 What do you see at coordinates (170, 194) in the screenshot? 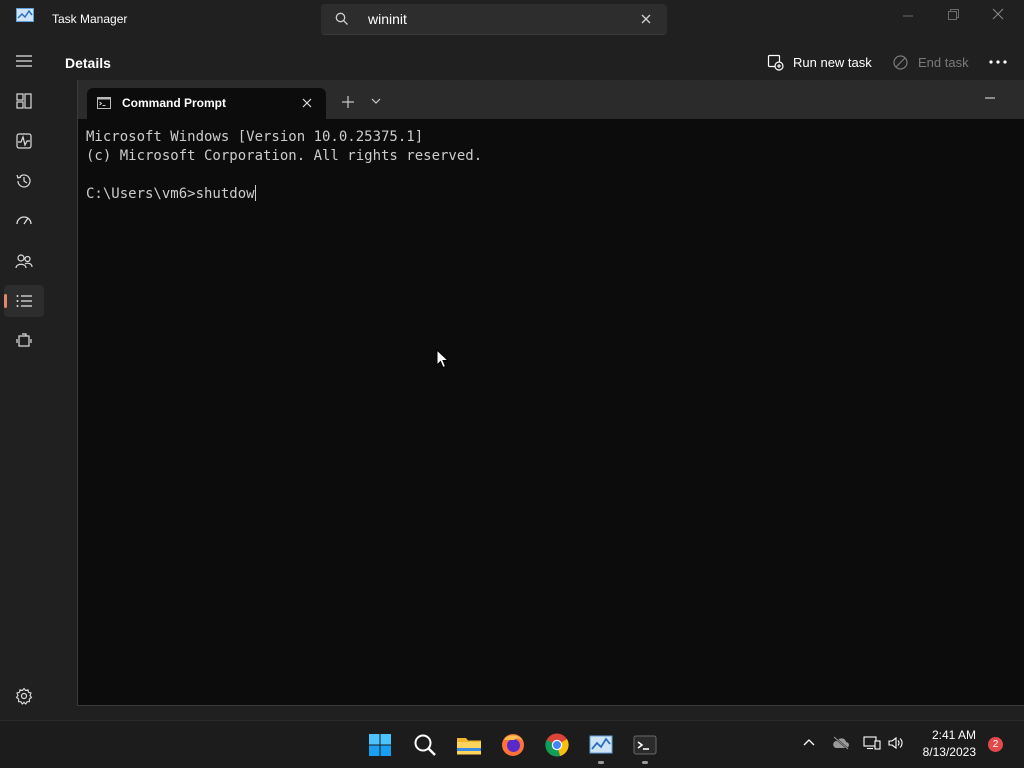
I see `console-input: C:\Users\vm6>shutdow` at bounding box center [170, 194].